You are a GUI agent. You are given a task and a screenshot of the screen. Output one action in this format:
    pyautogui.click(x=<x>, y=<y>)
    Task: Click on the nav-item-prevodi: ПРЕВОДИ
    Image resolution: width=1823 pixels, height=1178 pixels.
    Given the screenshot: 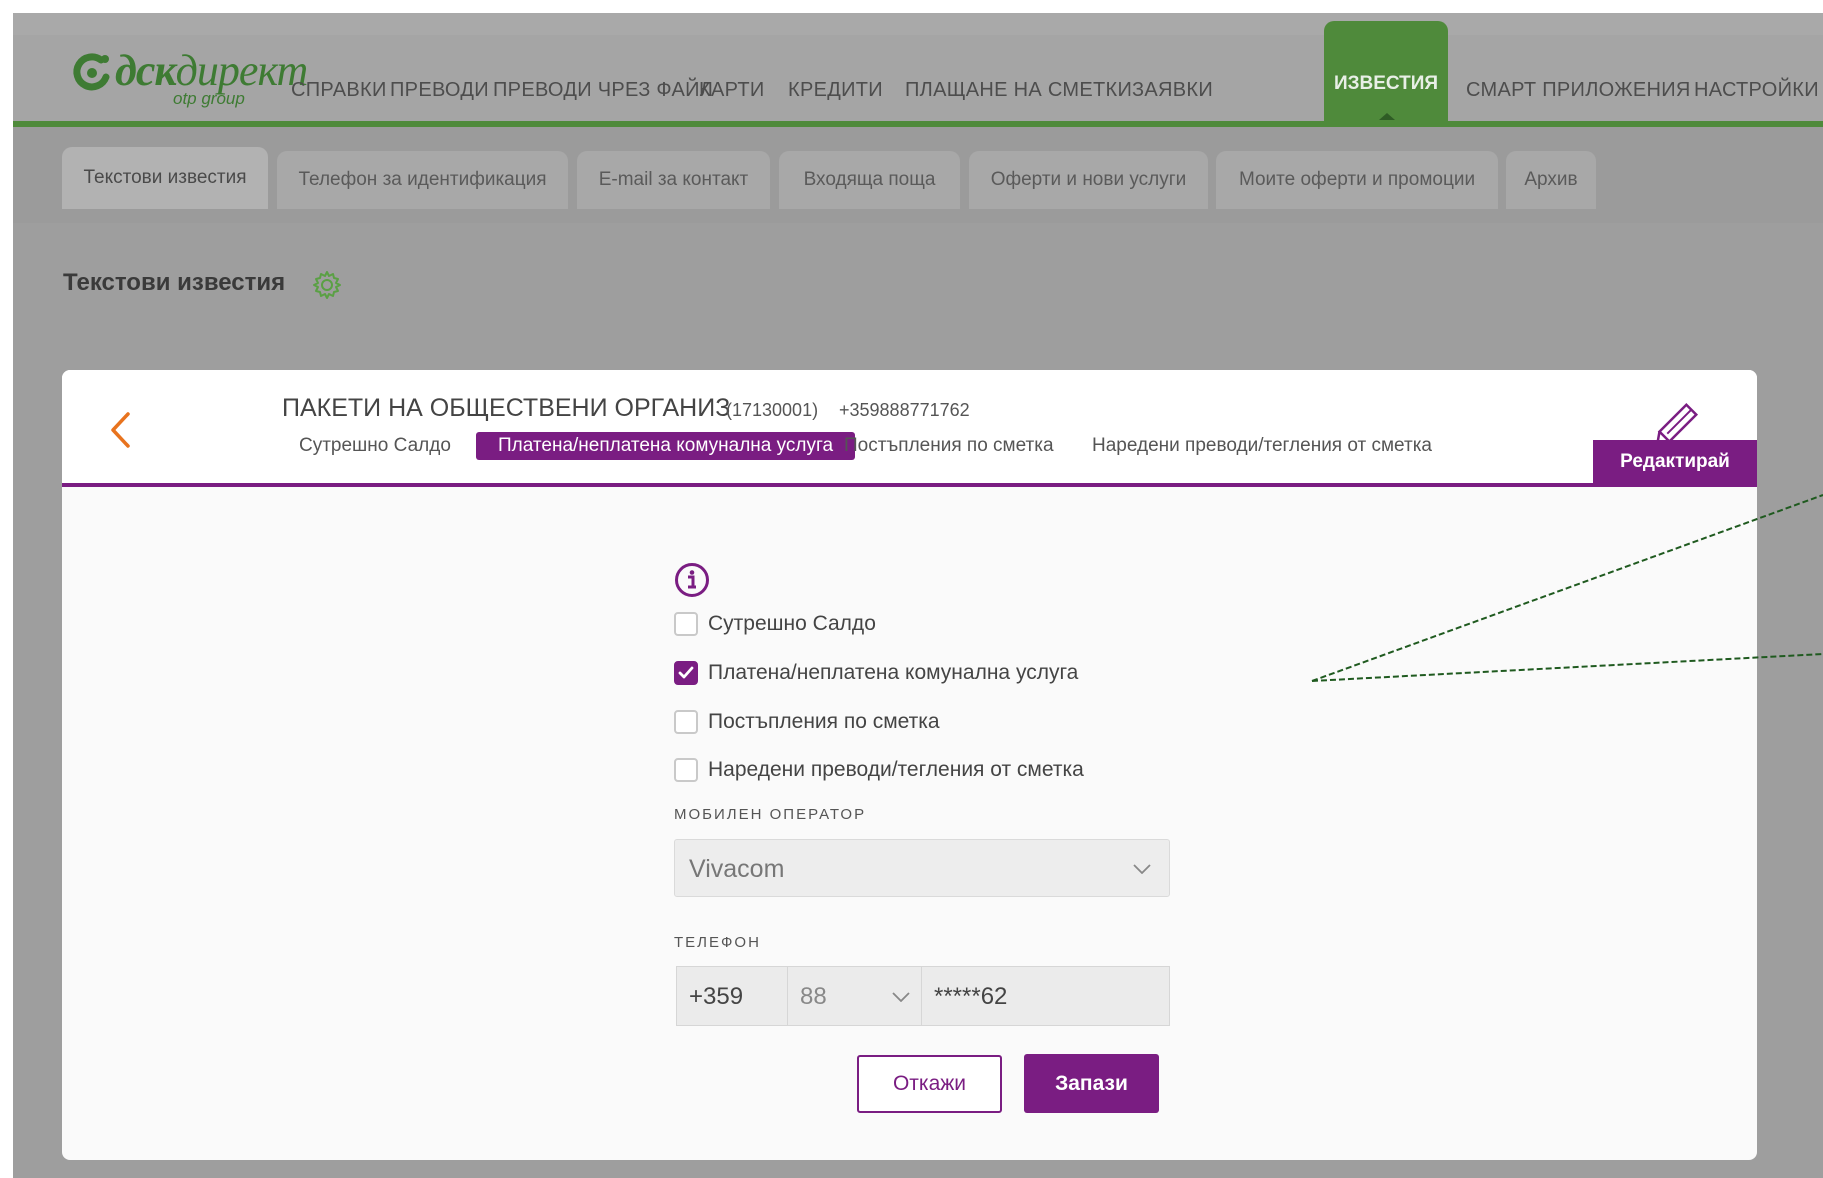 What is the action you would take?
    pyautogui.click(x=439, y=90)
    